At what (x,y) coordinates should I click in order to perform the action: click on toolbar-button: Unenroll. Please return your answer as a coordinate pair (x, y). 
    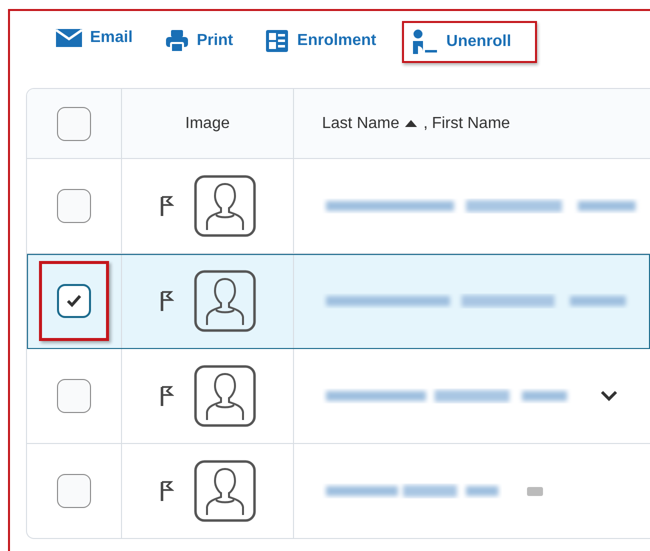
    Looking at the image, I should click on (470, 42).